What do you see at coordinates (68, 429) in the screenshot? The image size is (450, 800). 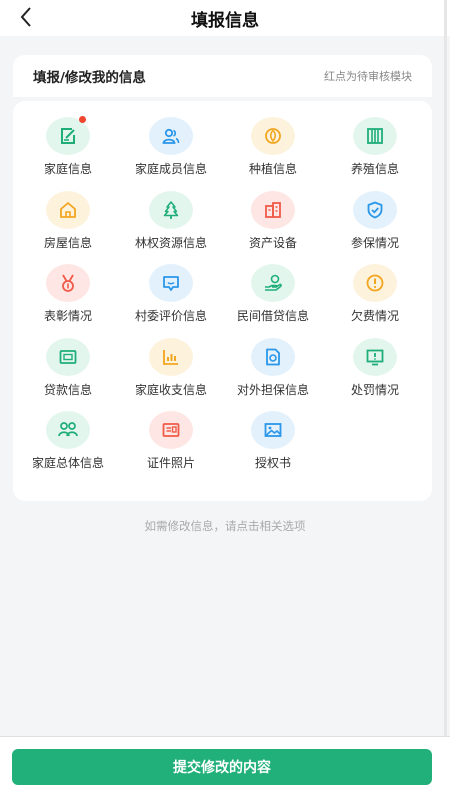 I see `group-icon` at bounding box center [68, 429].